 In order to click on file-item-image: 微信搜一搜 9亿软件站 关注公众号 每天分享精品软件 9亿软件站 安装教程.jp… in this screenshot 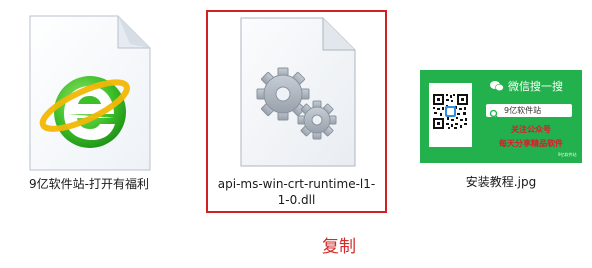, I will do `click(501, 127)`.